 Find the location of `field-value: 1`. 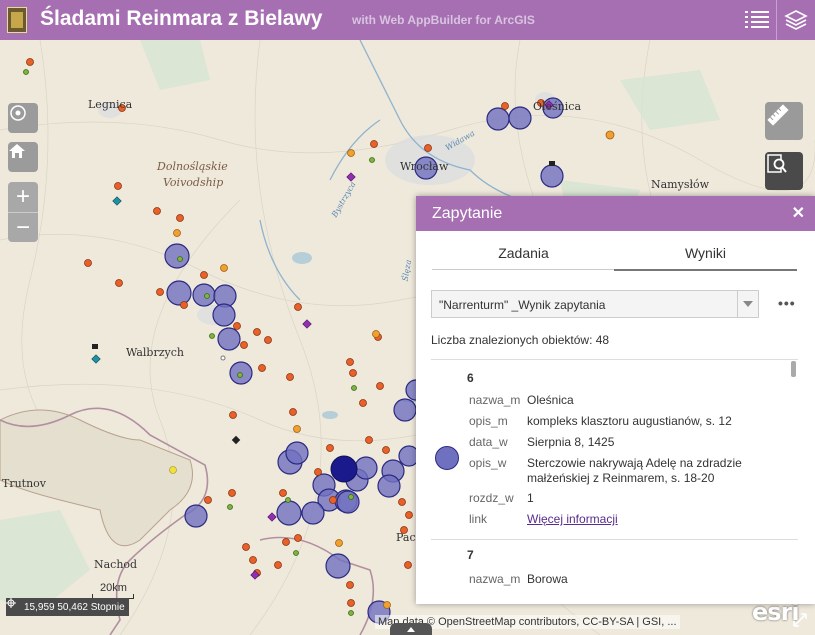

field-value: 1 is located at coordinates (530, 498).